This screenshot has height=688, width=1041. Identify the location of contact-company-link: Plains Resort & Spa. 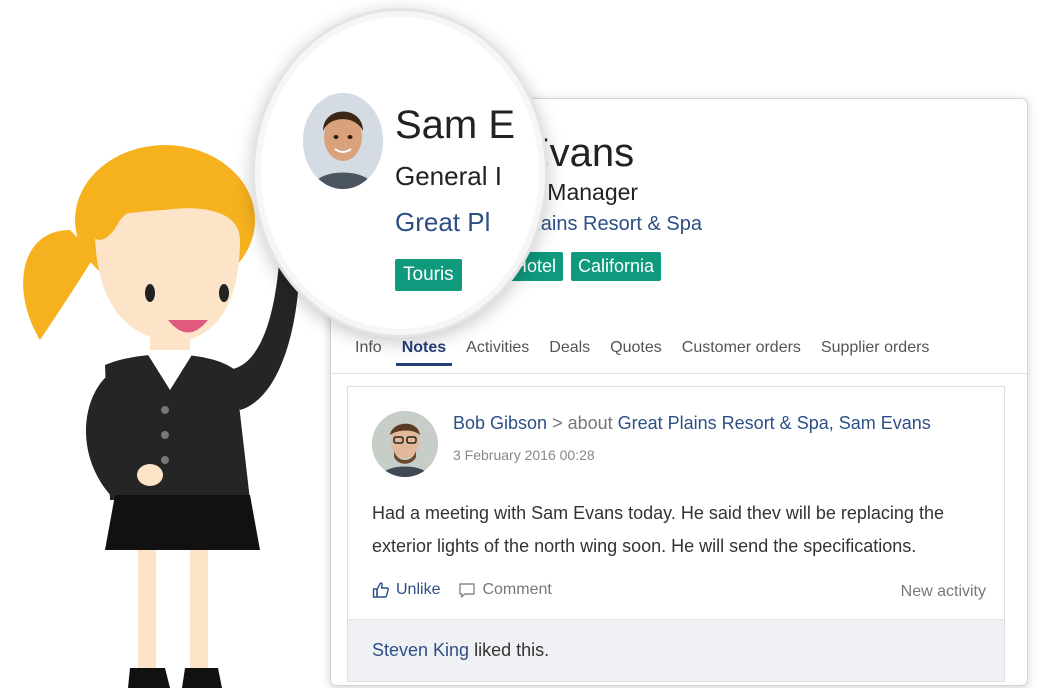
(612, 224).